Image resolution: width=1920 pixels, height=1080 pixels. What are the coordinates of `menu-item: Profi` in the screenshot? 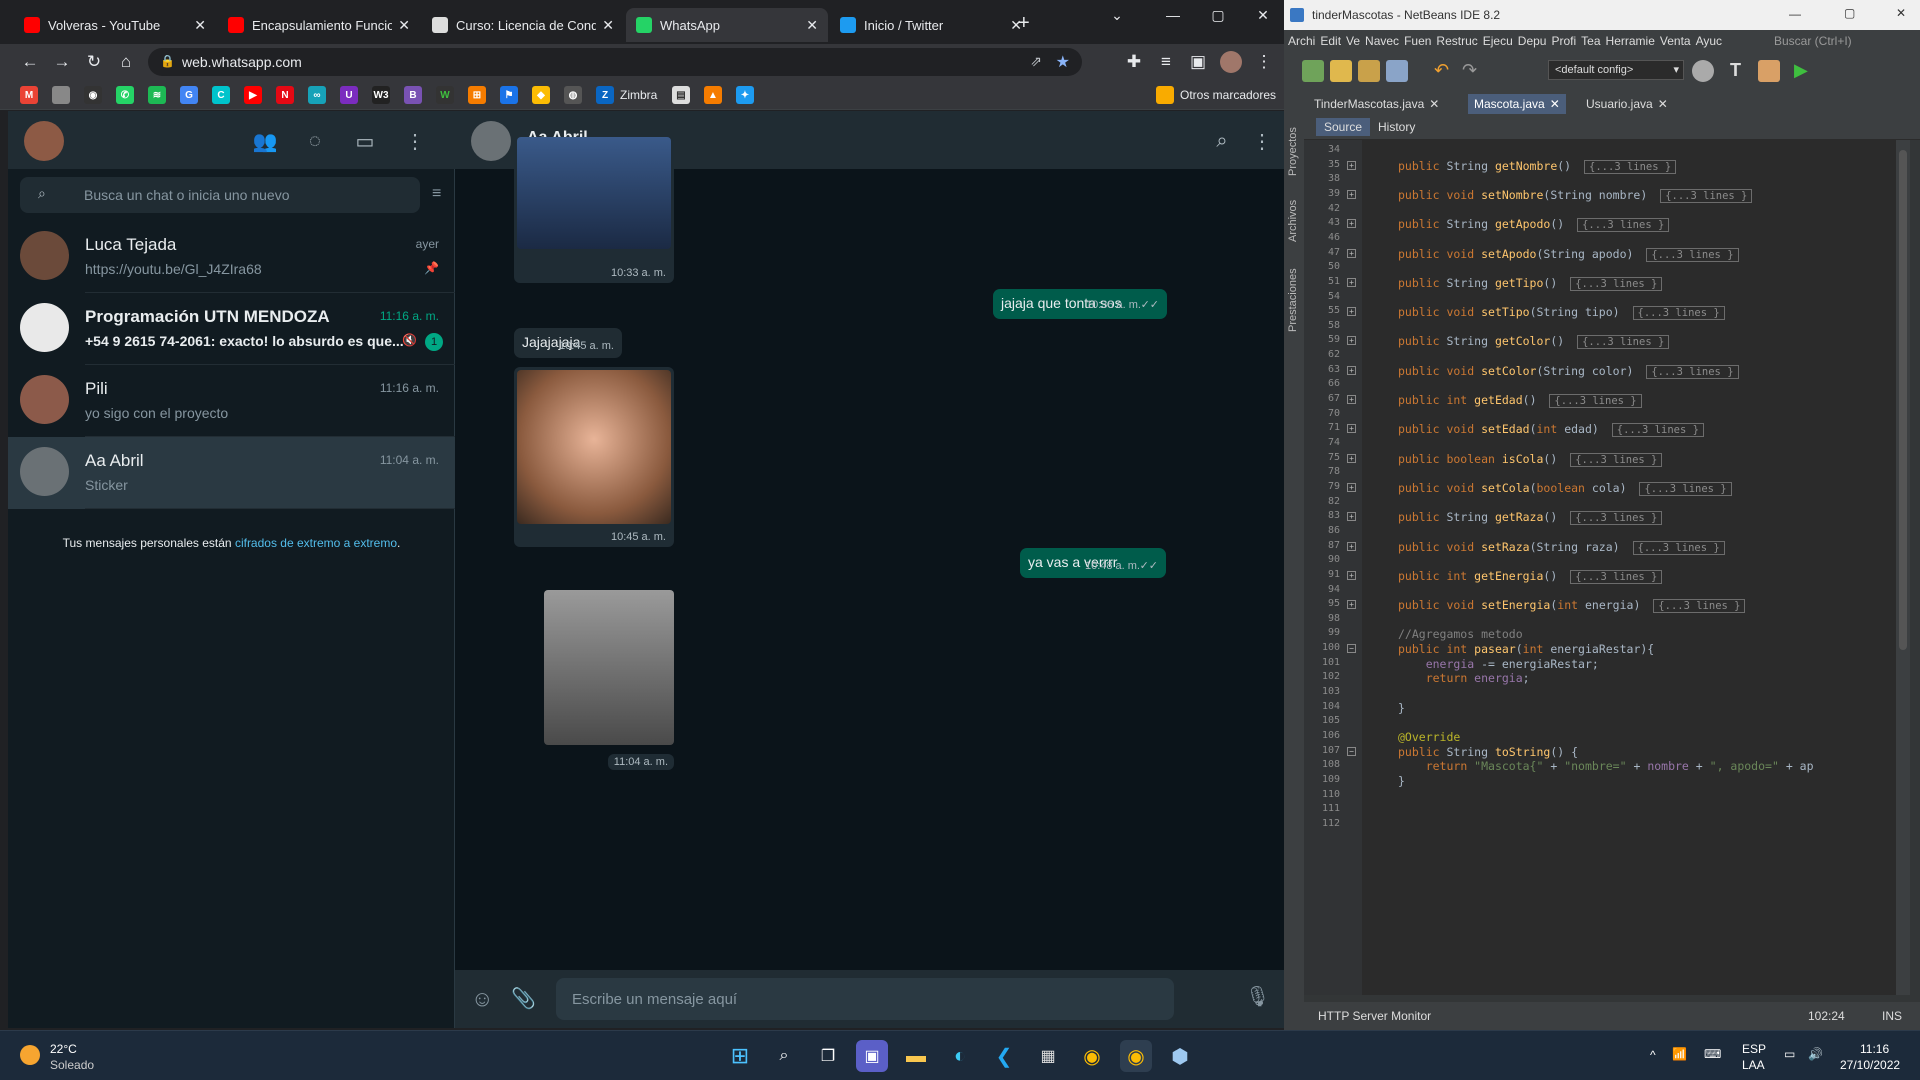 It's located at (1563, 41).